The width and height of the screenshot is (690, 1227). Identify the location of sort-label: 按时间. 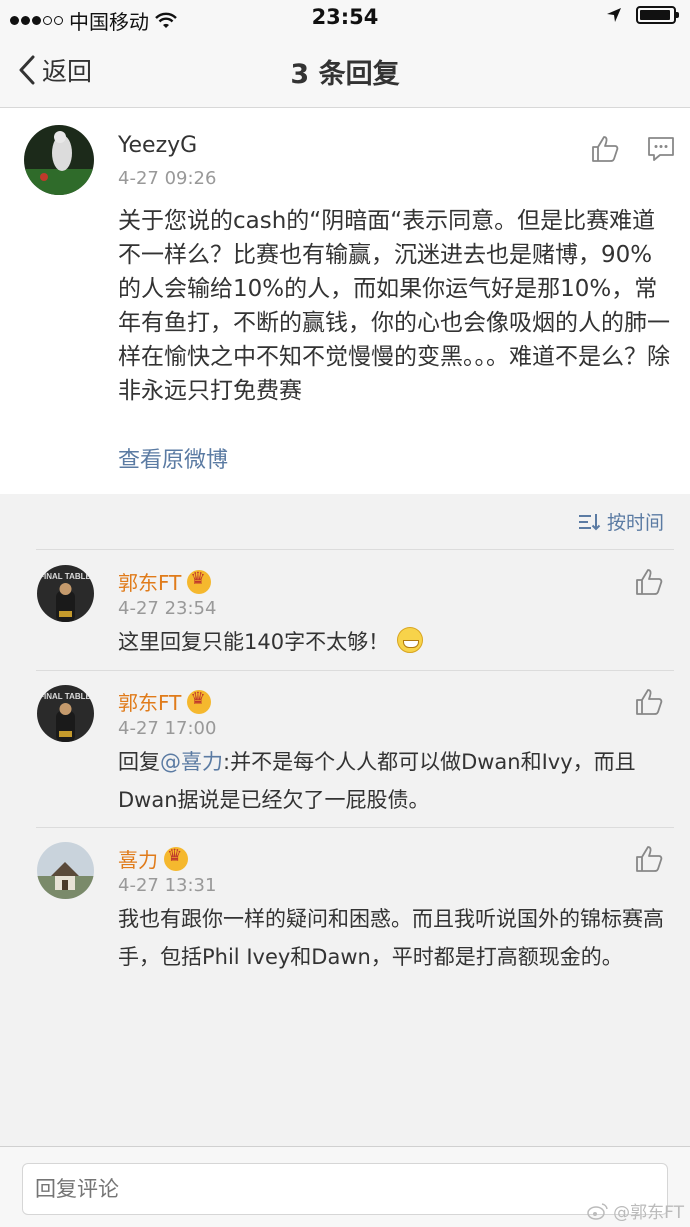
(635, 523).